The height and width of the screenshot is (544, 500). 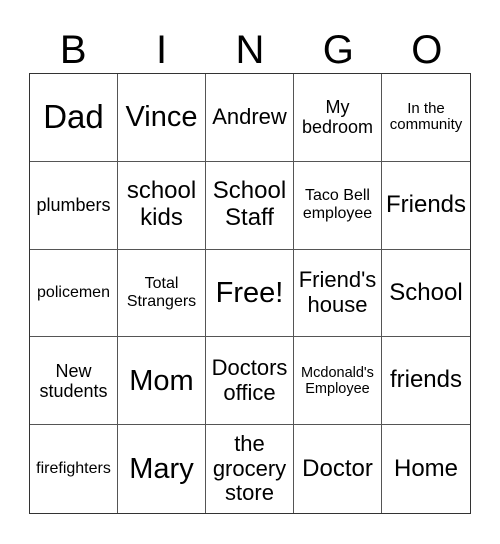 I want to click on bingo-cell: school kids, so click(x=162, y=205).